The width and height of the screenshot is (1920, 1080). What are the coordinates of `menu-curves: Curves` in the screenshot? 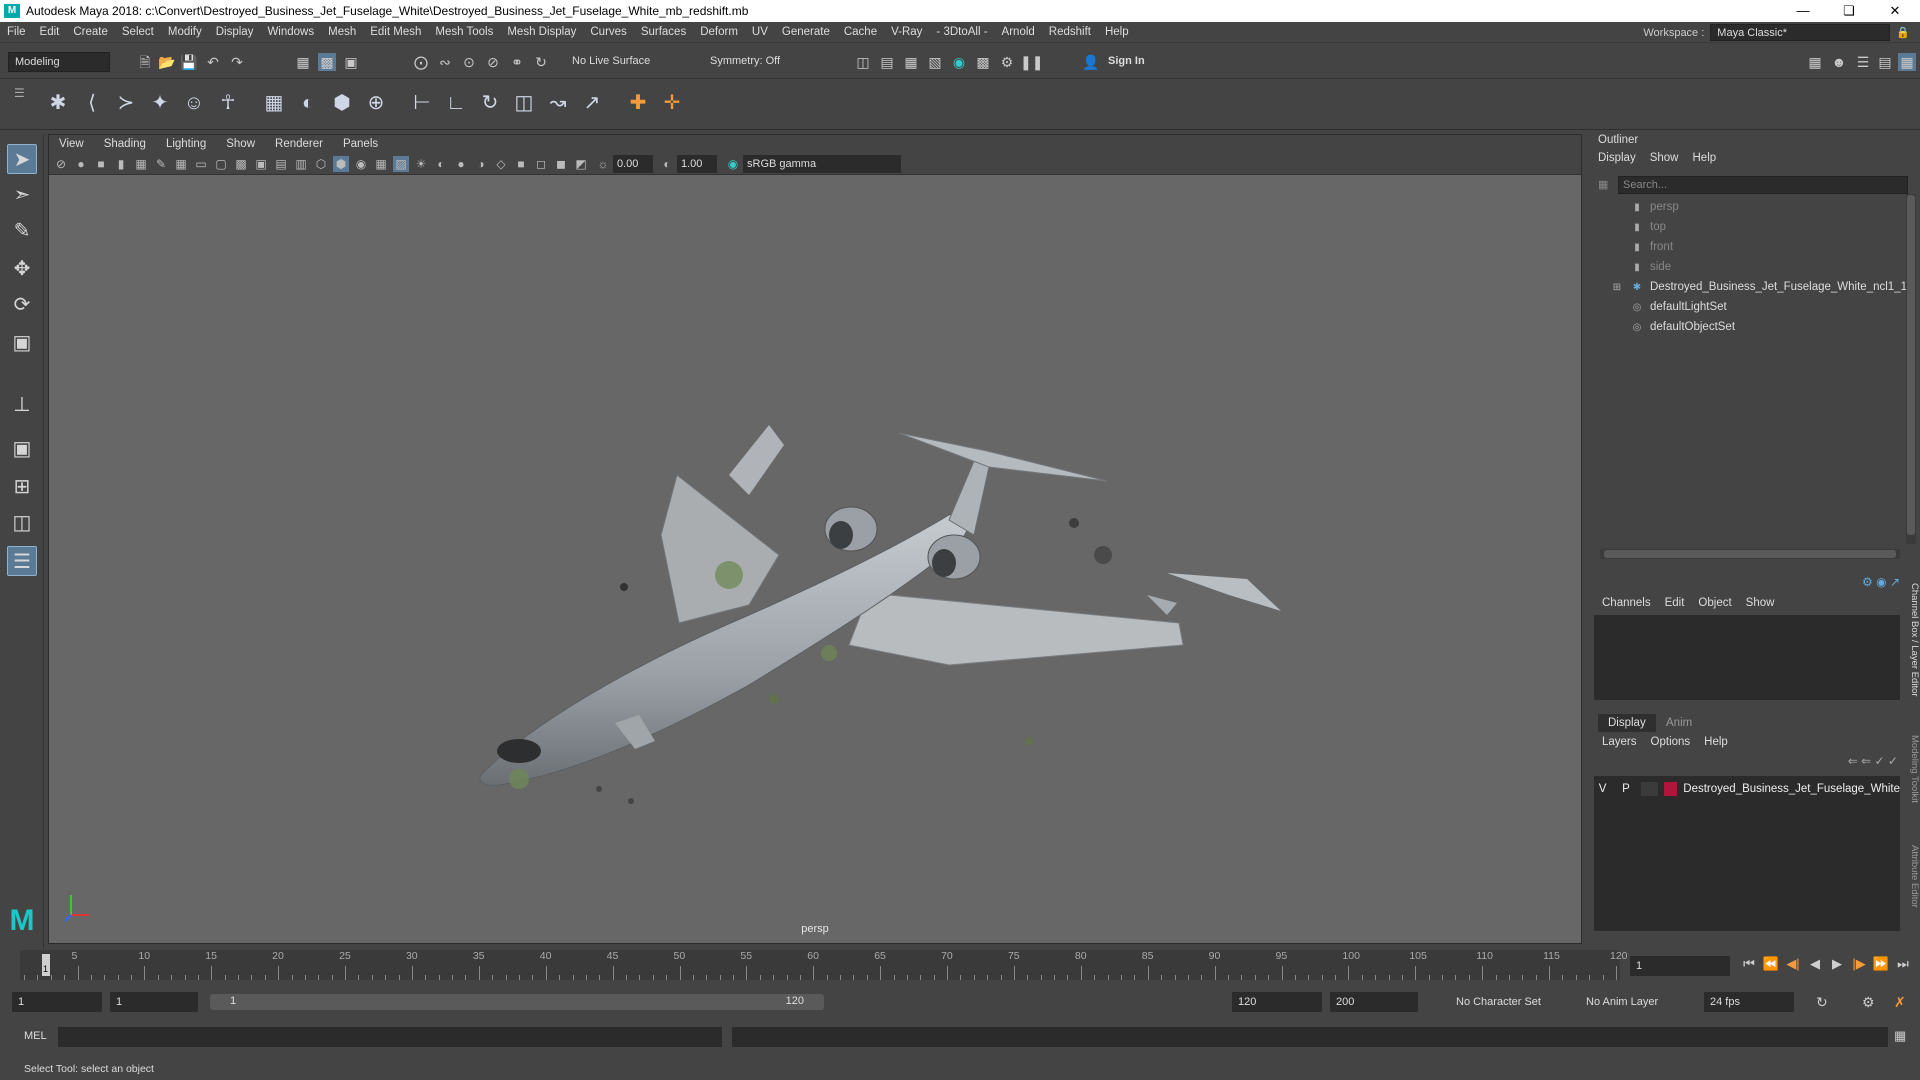 It's located at (608, 32).